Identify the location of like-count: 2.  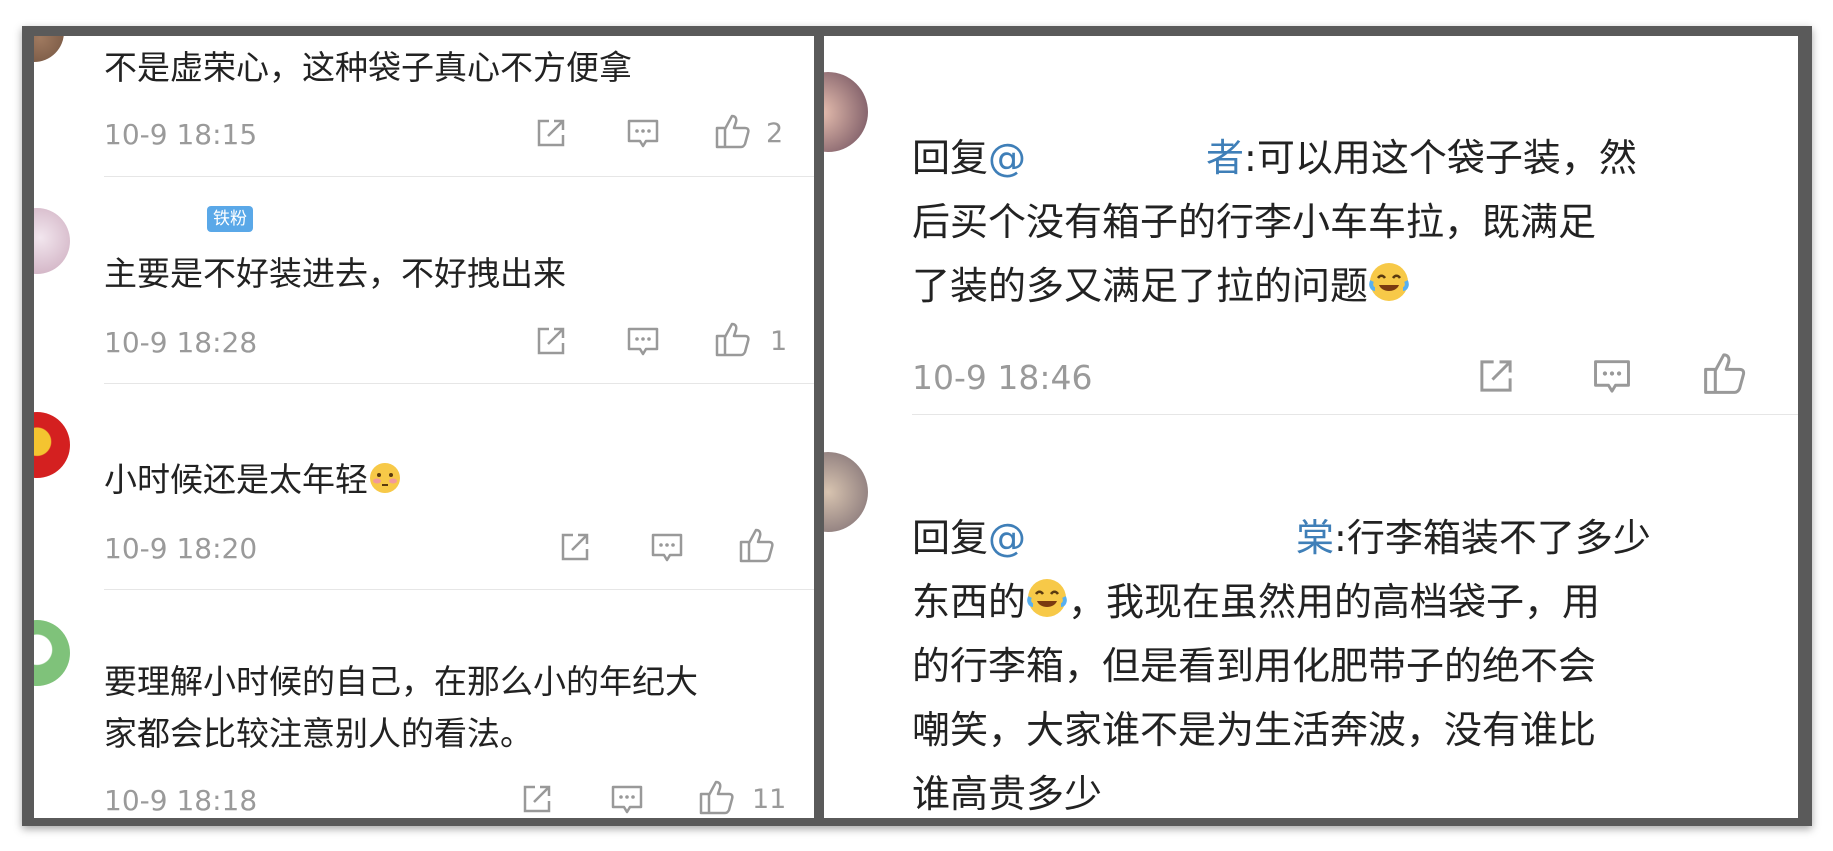
(775, 133).